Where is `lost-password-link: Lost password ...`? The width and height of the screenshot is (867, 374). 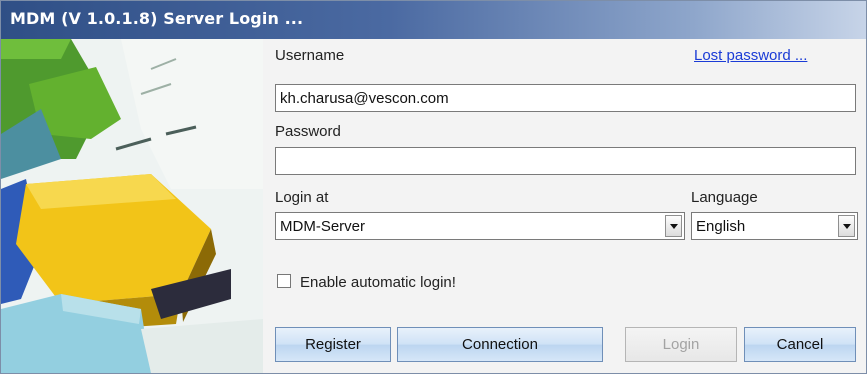
lost-password-link: Lost password ... is located at coordinates (750, 55).